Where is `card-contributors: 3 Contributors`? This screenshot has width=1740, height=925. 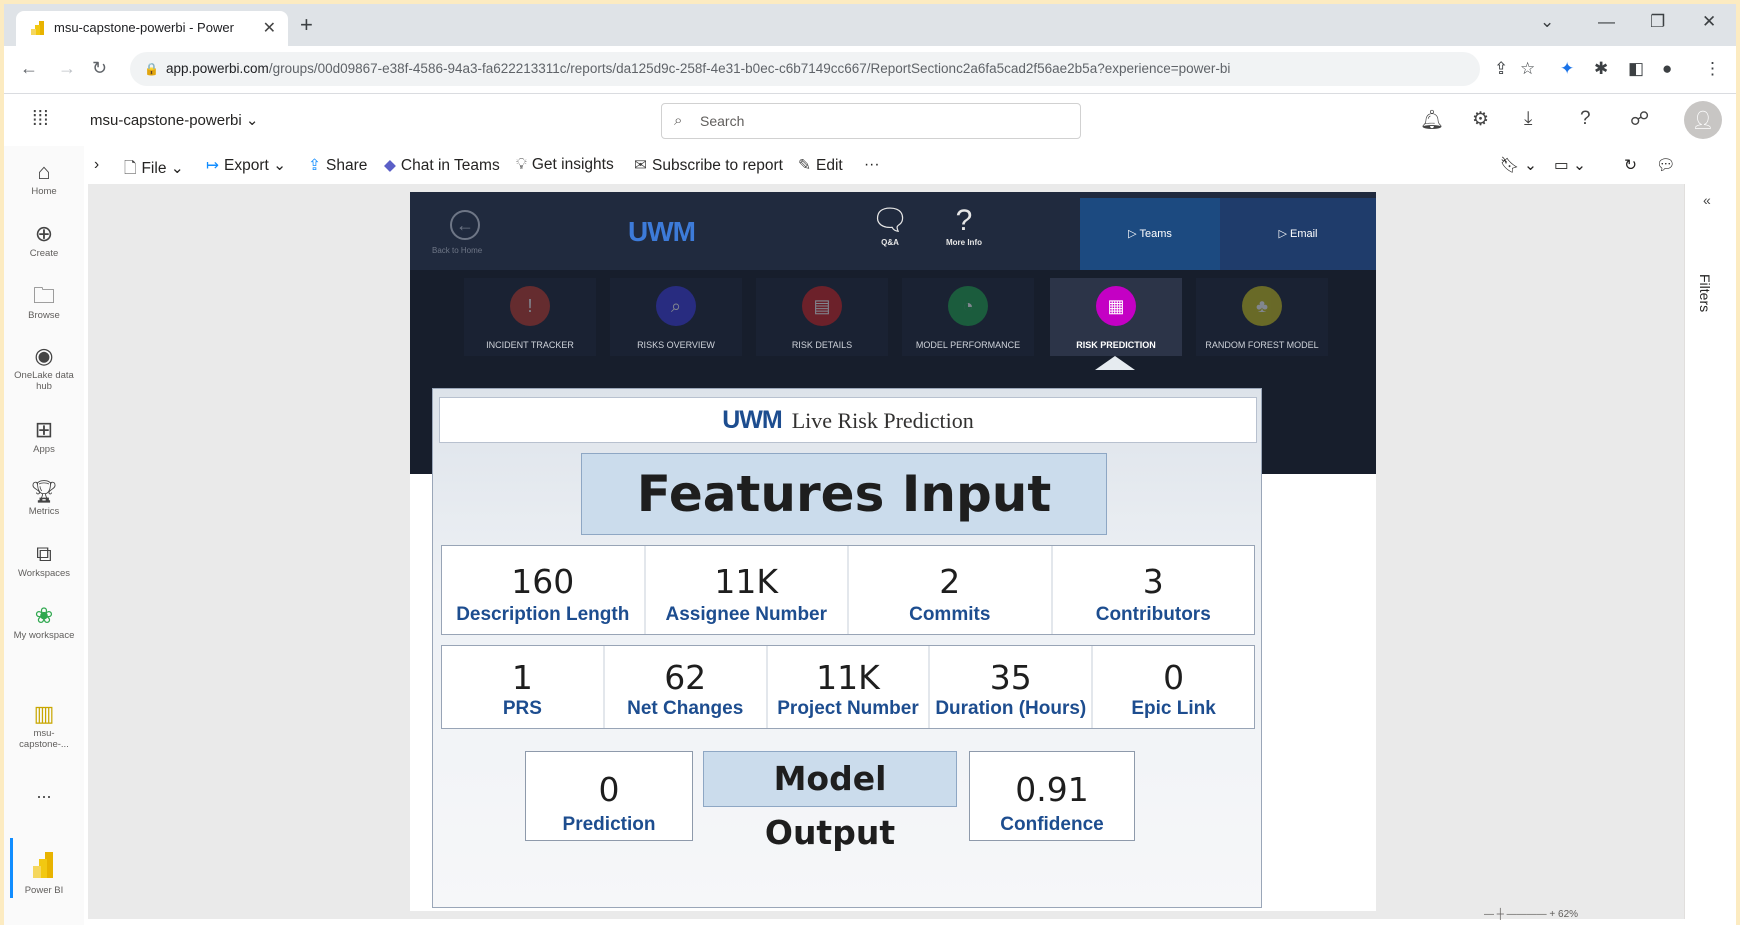
card-contributors: 3 Contributors is located at coordinates (1154, 590).